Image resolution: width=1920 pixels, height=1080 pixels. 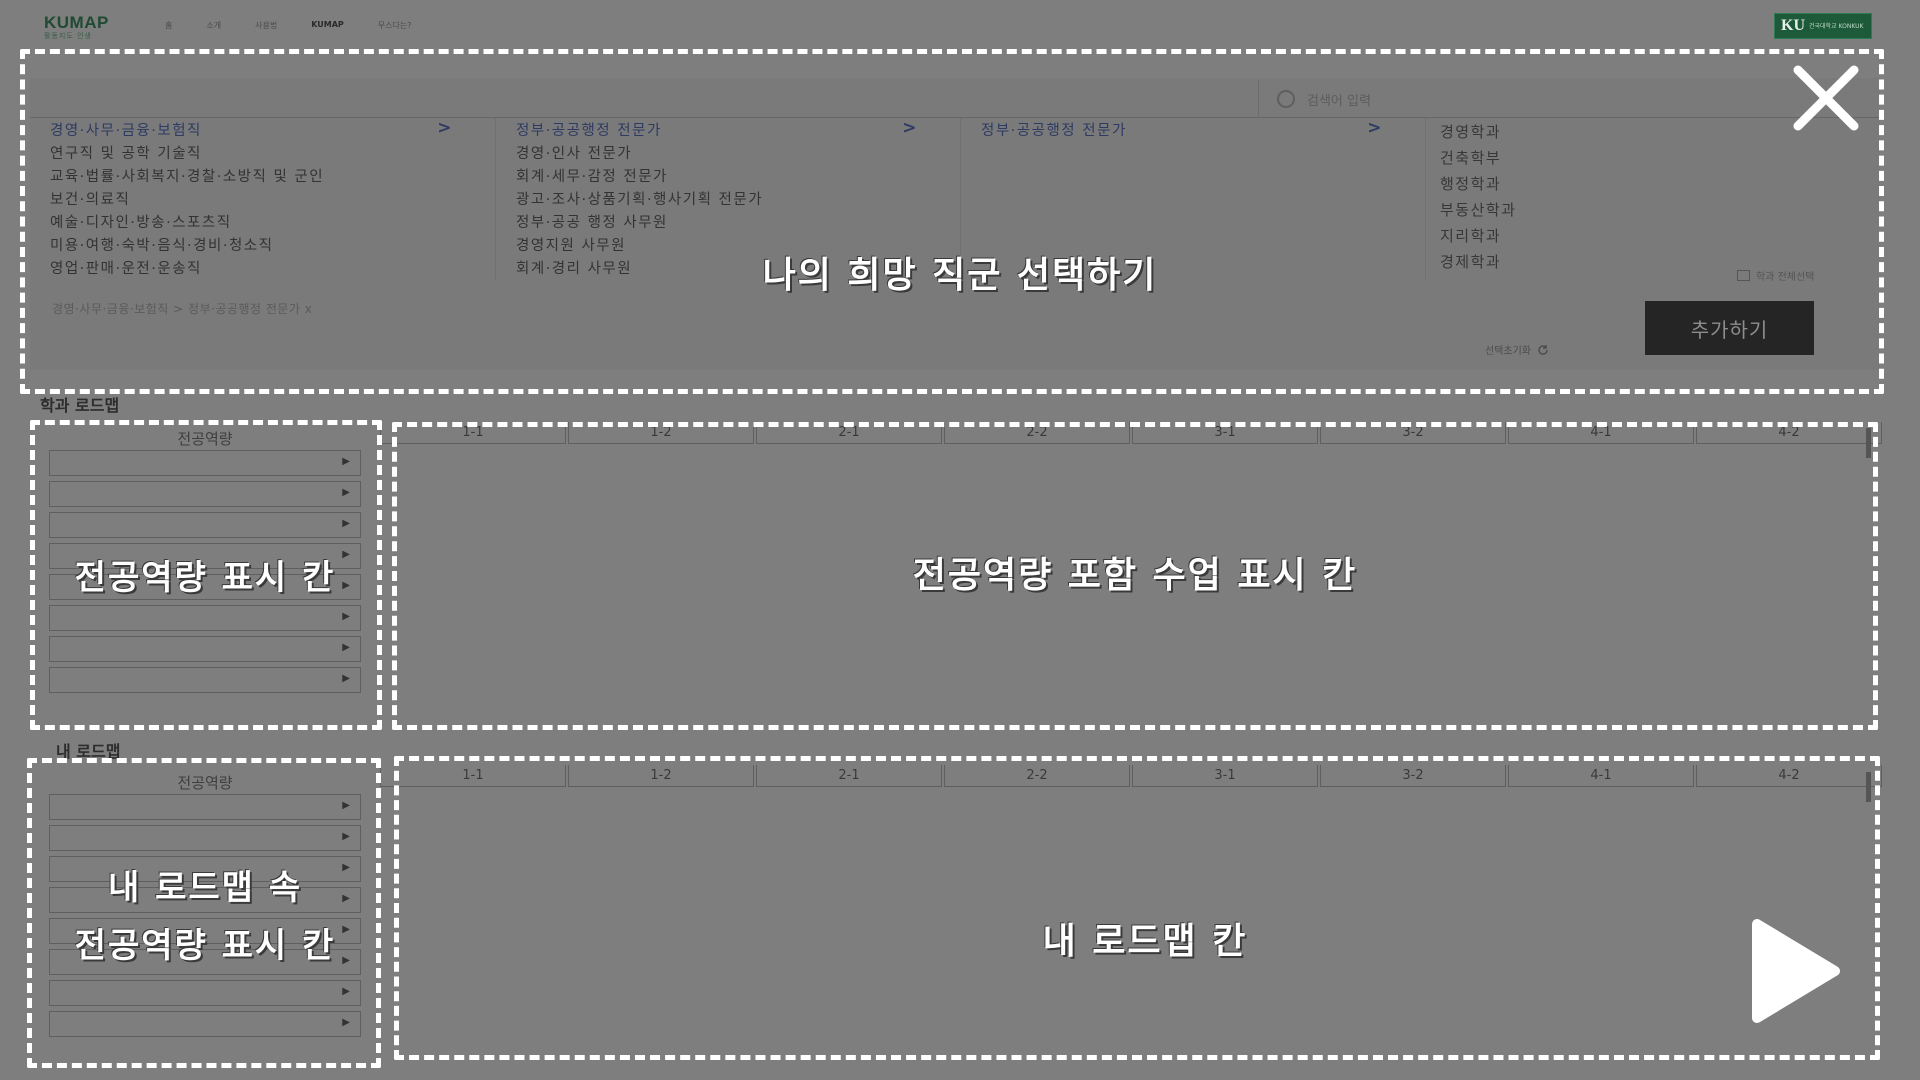 I want to click on top-nav: 홈 소개 사용법 KUMAP 무스다는?, so click(x=288, y=25).